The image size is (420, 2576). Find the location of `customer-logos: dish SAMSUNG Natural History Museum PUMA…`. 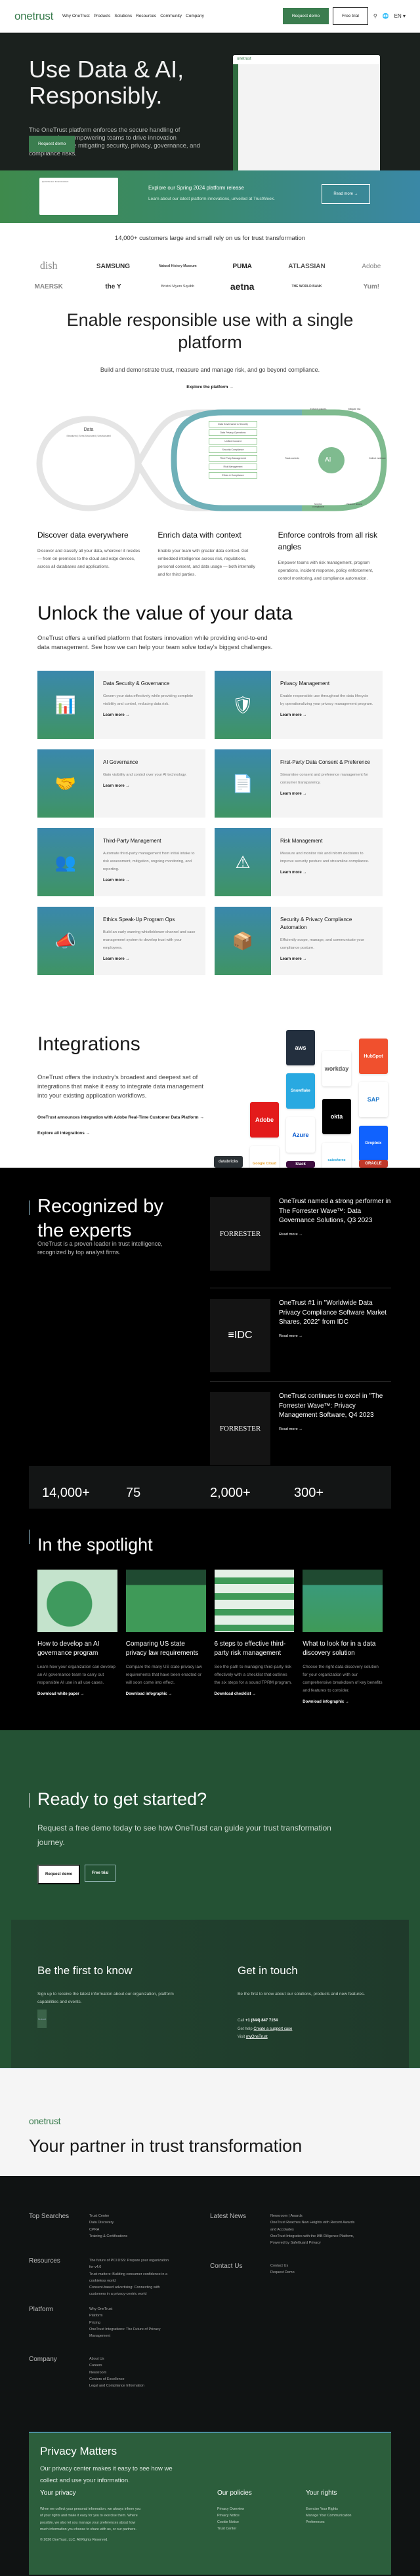

customer-logos: dish SAMSUNG Natural History Museum PUMA… is located at coordinates (210, 267).